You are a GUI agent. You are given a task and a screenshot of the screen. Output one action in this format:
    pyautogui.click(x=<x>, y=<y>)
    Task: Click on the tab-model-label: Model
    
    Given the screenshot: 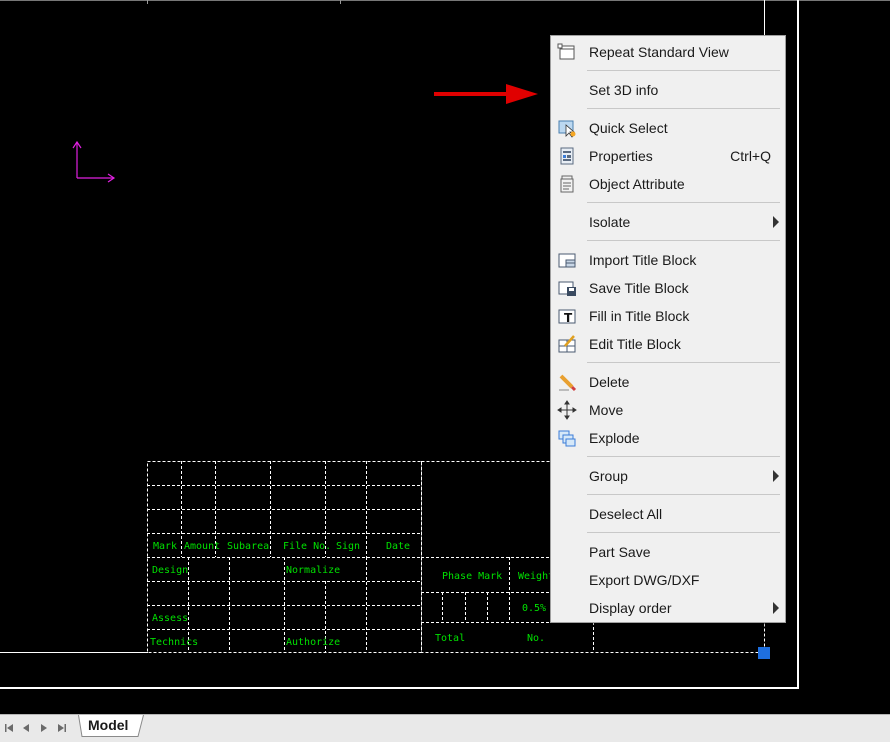 What is the action you would take?
    pyautogui.click(x=108, y=725)
    